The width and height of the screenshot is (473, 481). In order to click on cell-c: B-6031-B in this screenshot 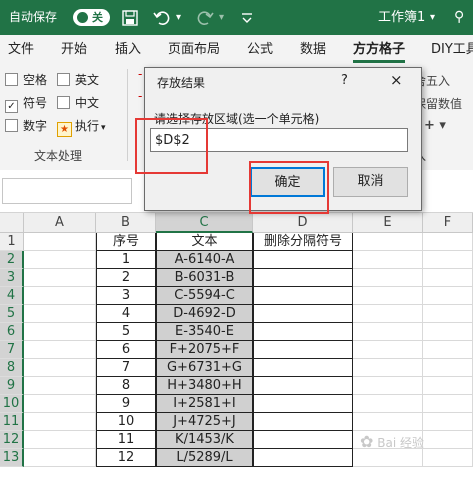, I will do `click(204, 278)`.